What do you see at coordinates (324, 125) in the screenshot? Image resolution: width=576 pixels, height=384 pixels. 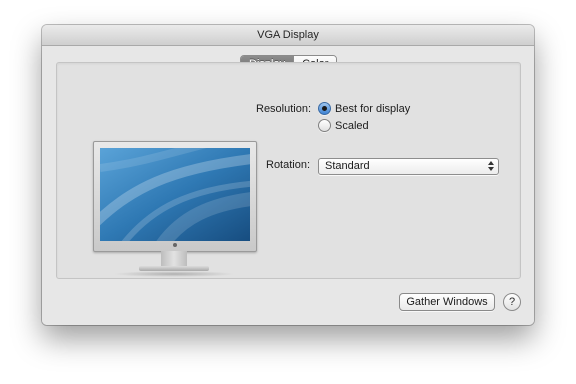 I see `radio-button-unchecked` at bounding box center [324, 125].